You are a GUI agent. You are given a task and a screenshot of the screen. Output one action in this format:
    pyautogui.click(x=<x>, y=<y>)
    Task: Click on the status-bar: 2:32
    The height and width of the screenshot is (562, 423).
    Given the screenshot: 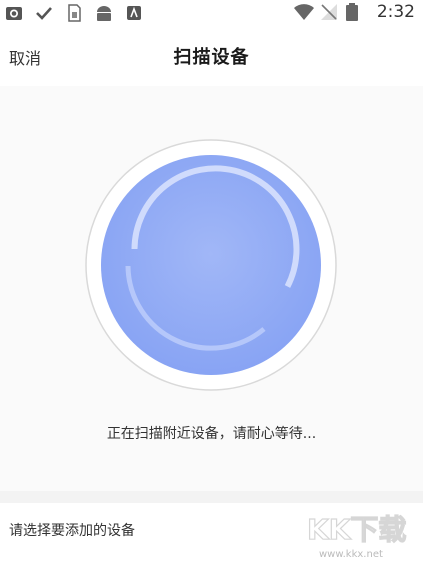 What is the action you would take?
    pyautogui.click(x=211, y=13)
    